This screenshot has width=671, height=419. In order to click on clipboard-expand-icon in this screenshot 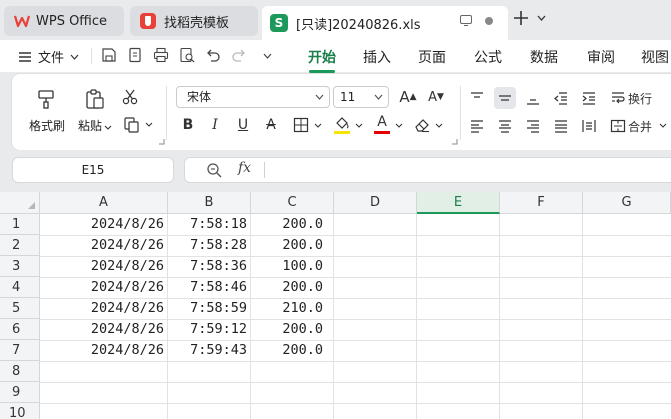, I will do `click(161, 141)`.